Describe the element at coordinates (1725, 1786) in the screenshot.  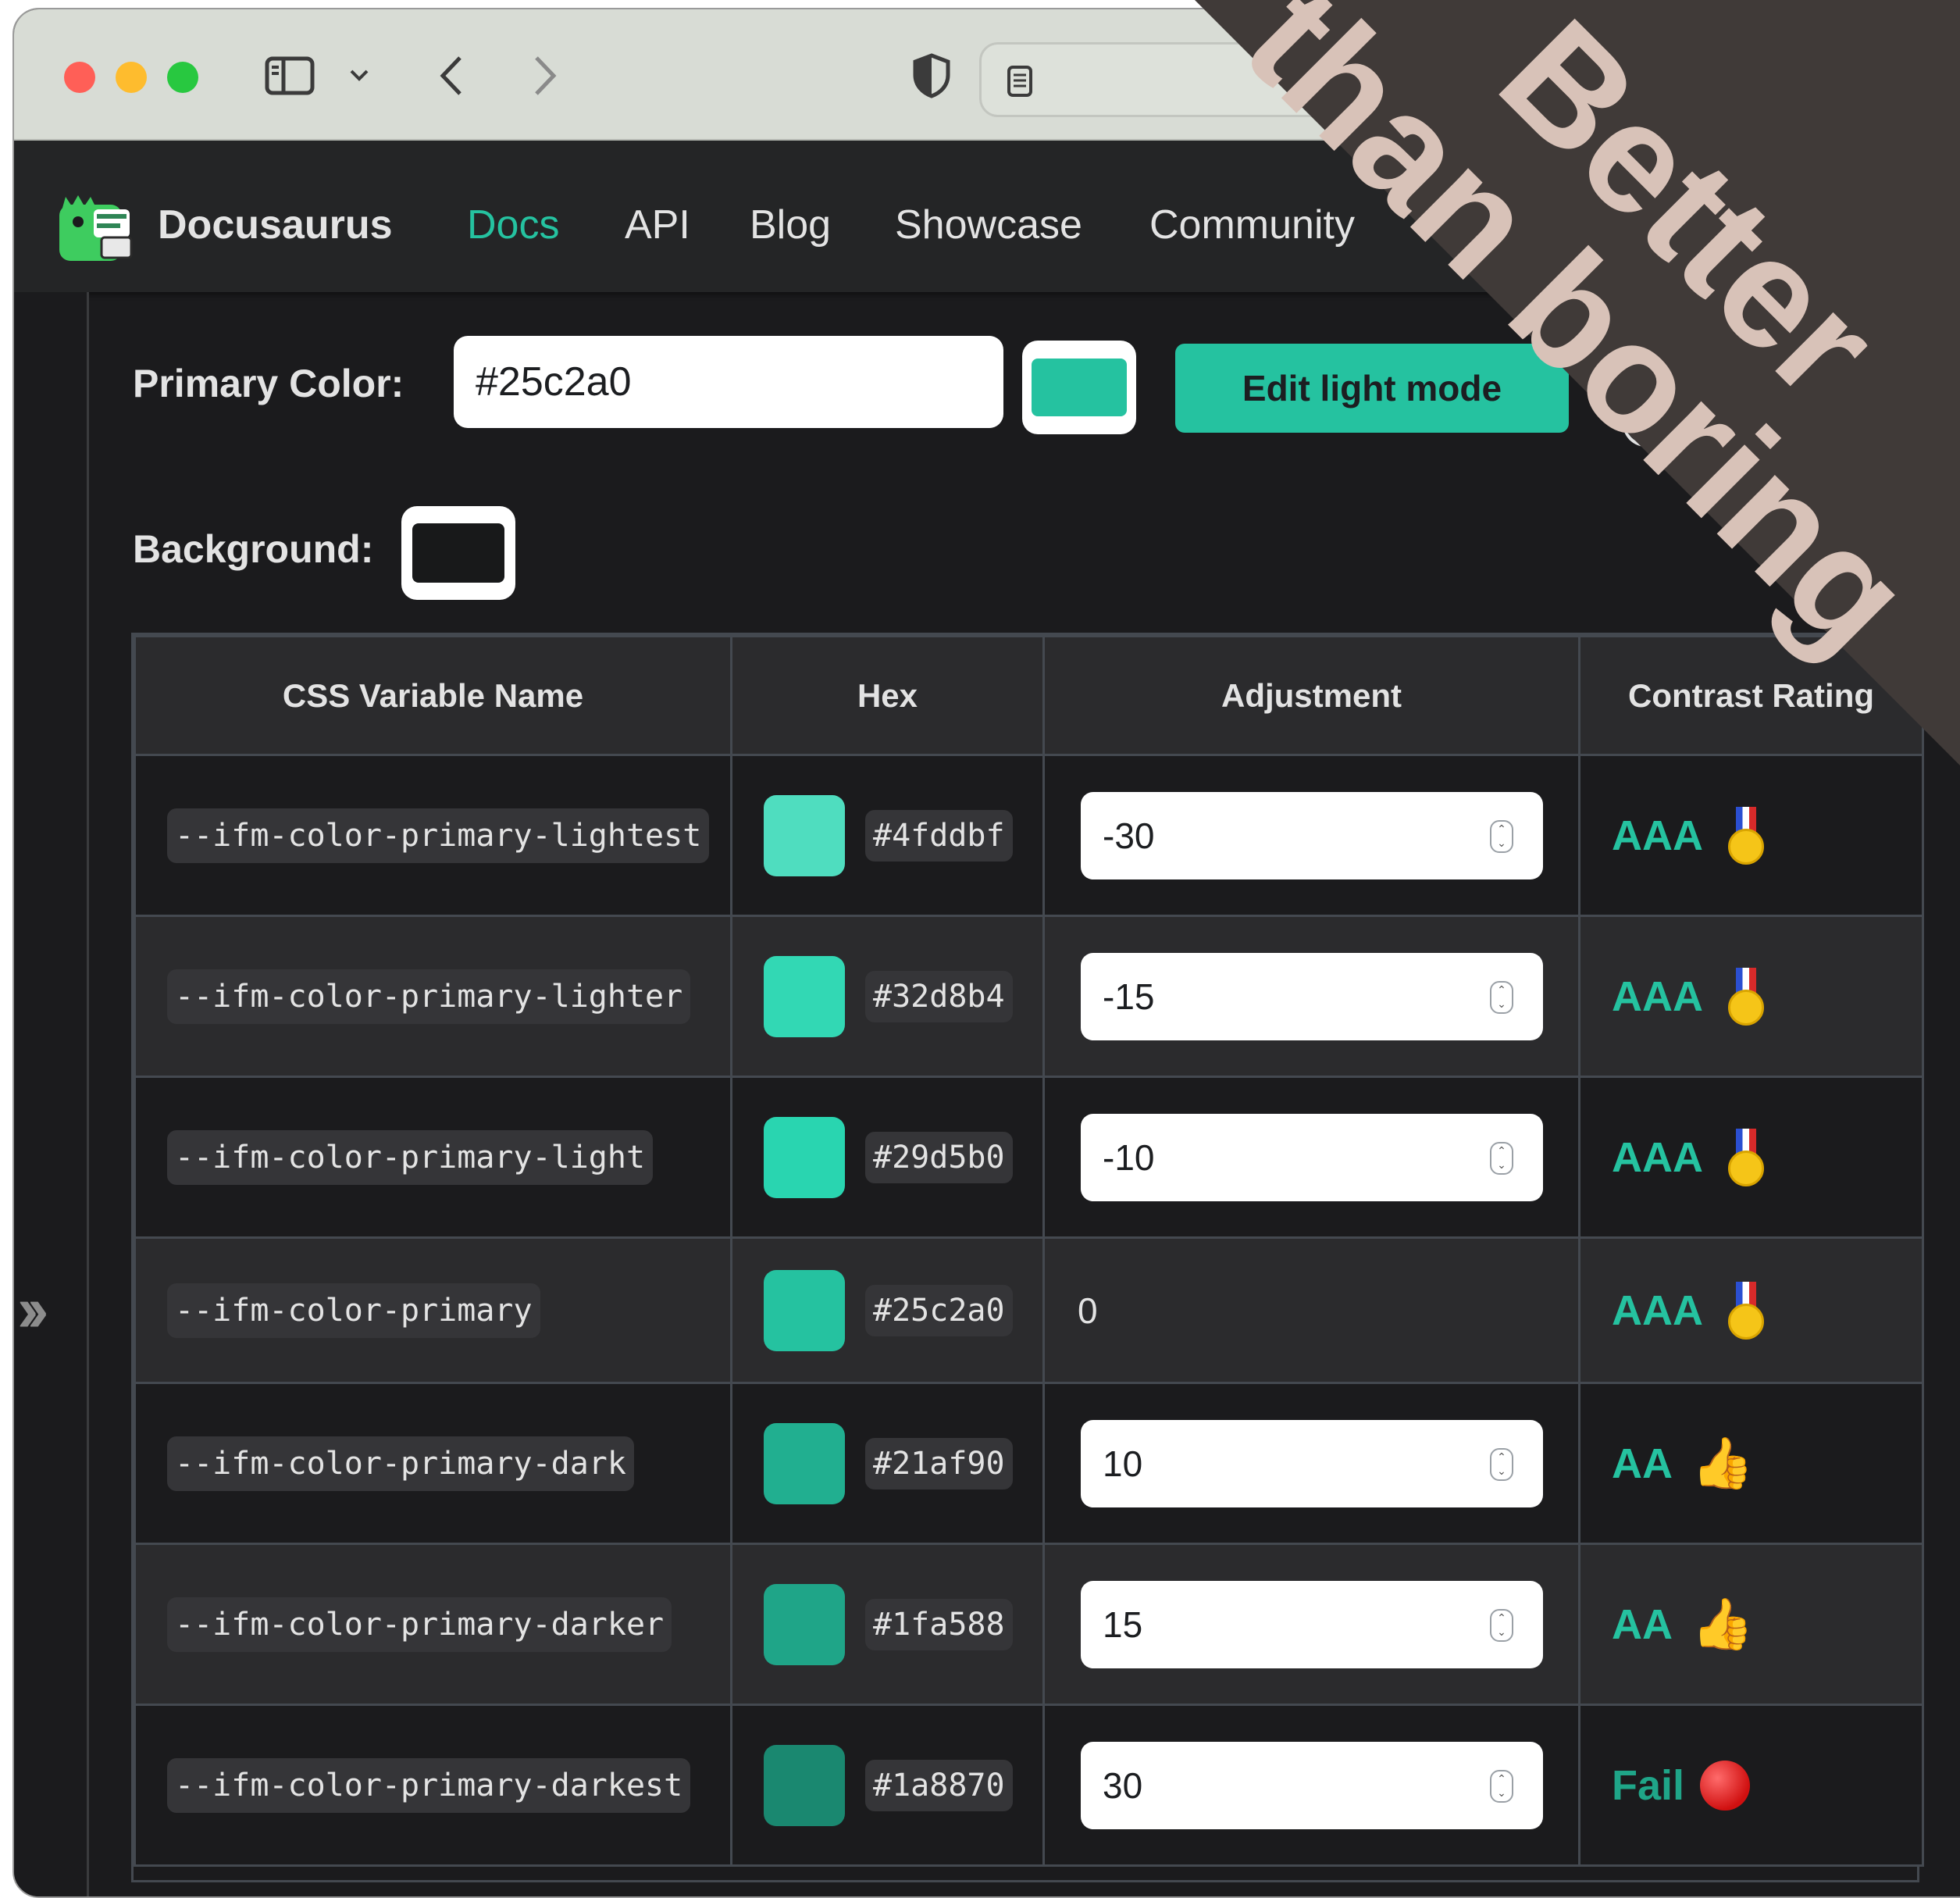
I see `red-circle-icon` at that location.